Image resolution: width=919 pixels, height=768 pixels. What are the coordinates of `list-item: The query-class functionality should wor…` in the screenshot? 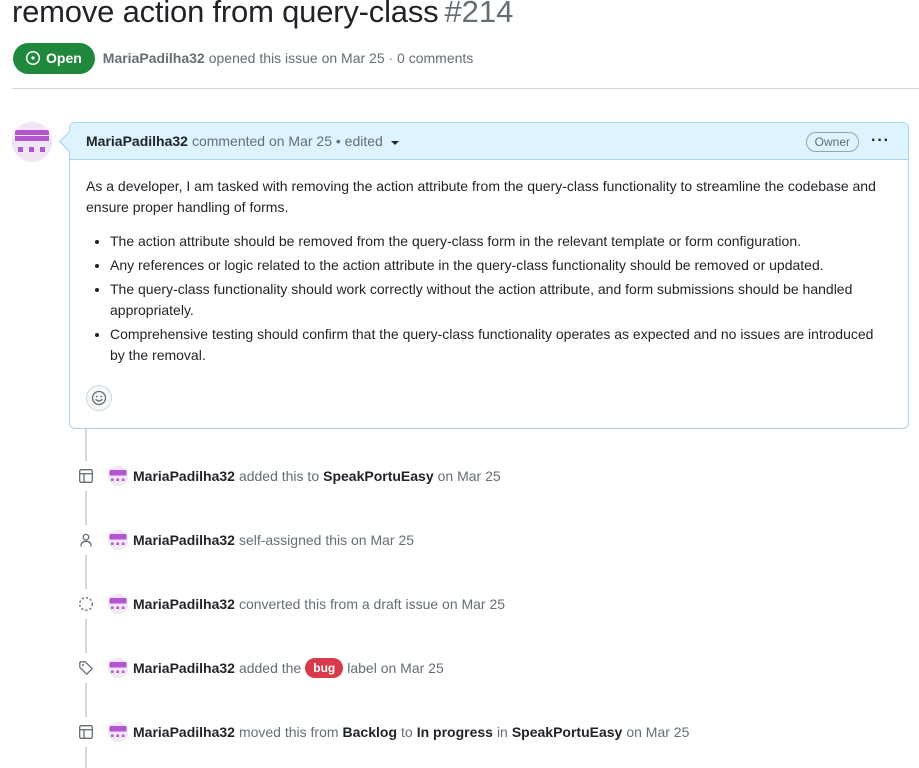 It's located at (501, 300).